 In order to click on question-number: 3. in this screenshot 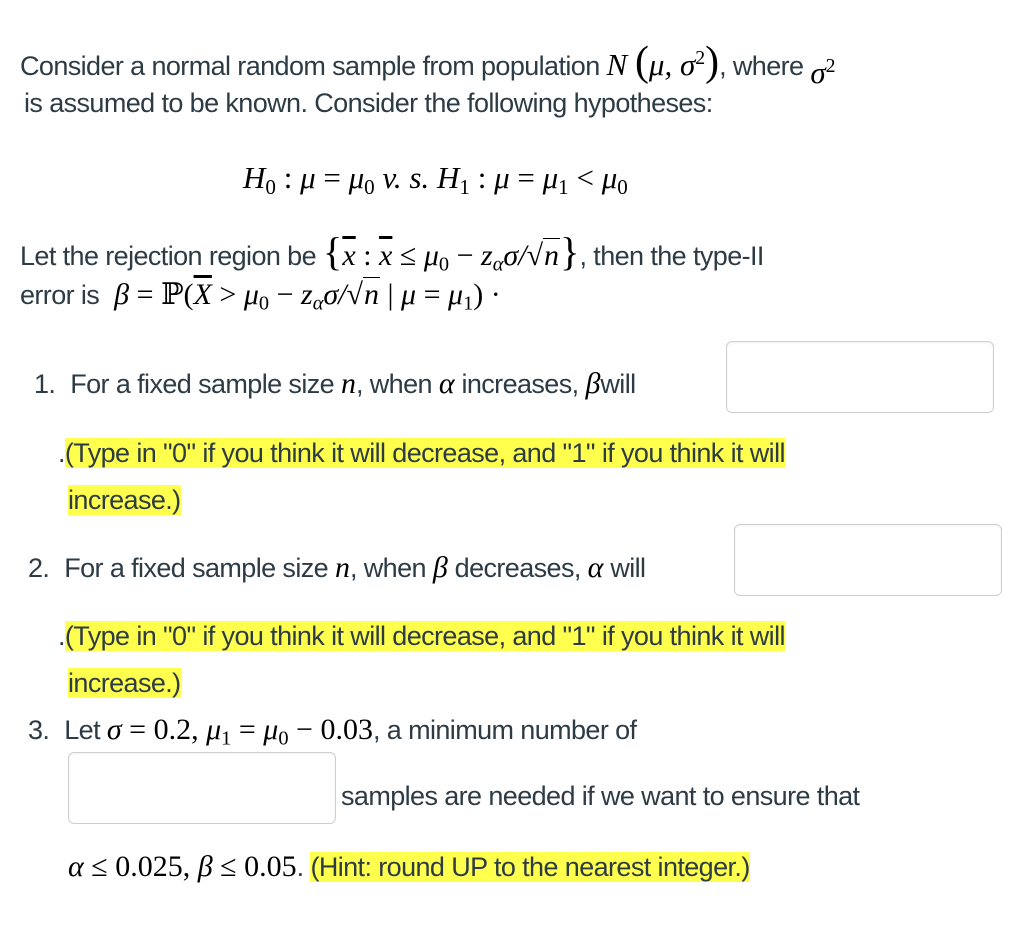, I will do `click(39, 730)`.